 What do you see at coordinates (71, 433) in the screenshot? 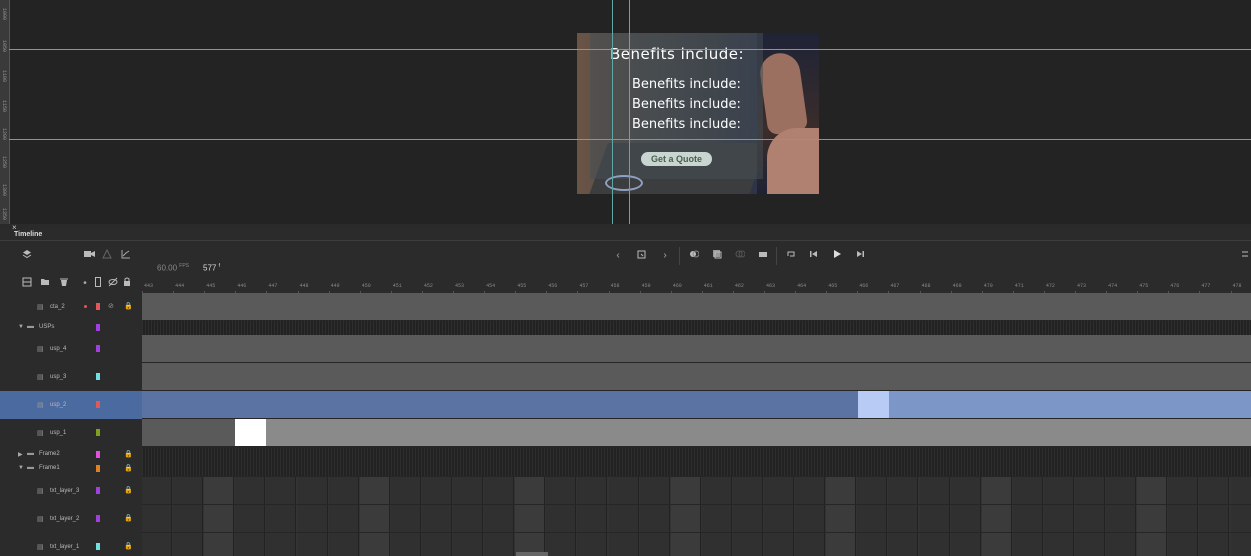
I see `layer-usp-1: ▤ usp_1` at bounding box center [71, 433].